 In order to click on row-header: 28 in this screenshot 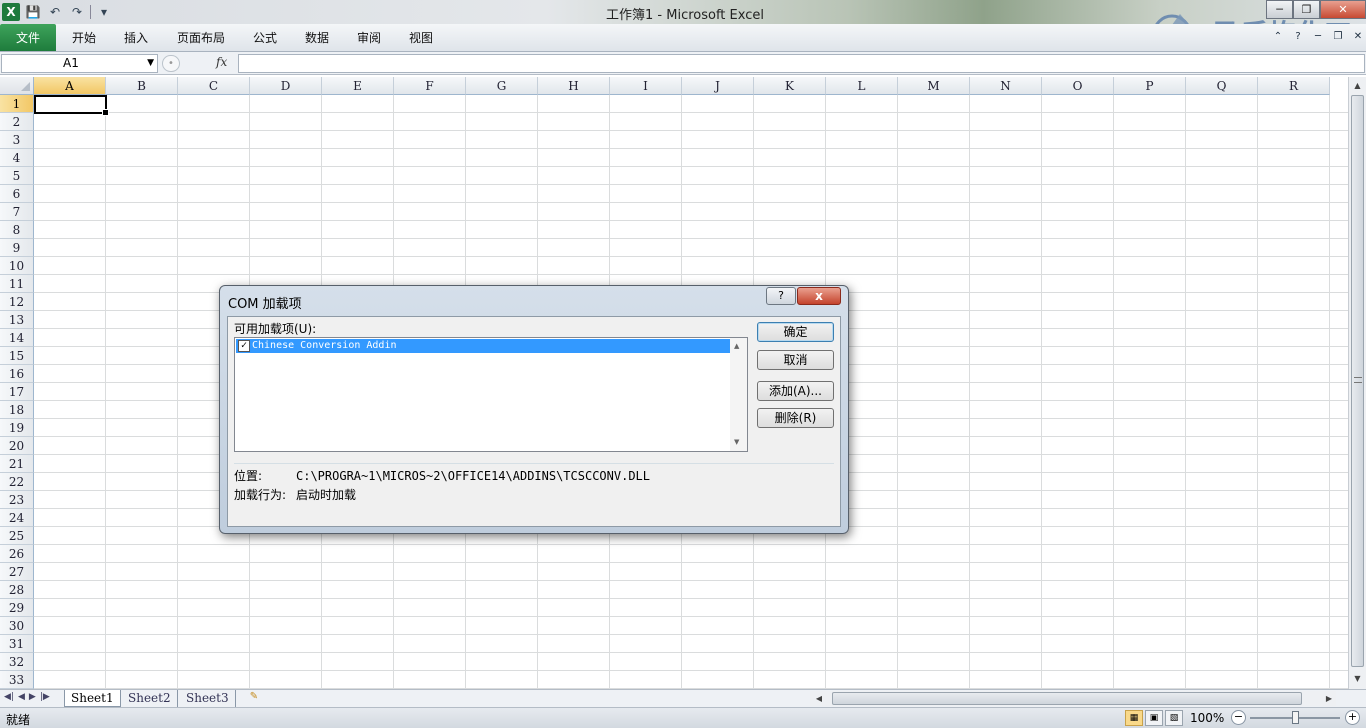, I will do `click(17, 590)`.